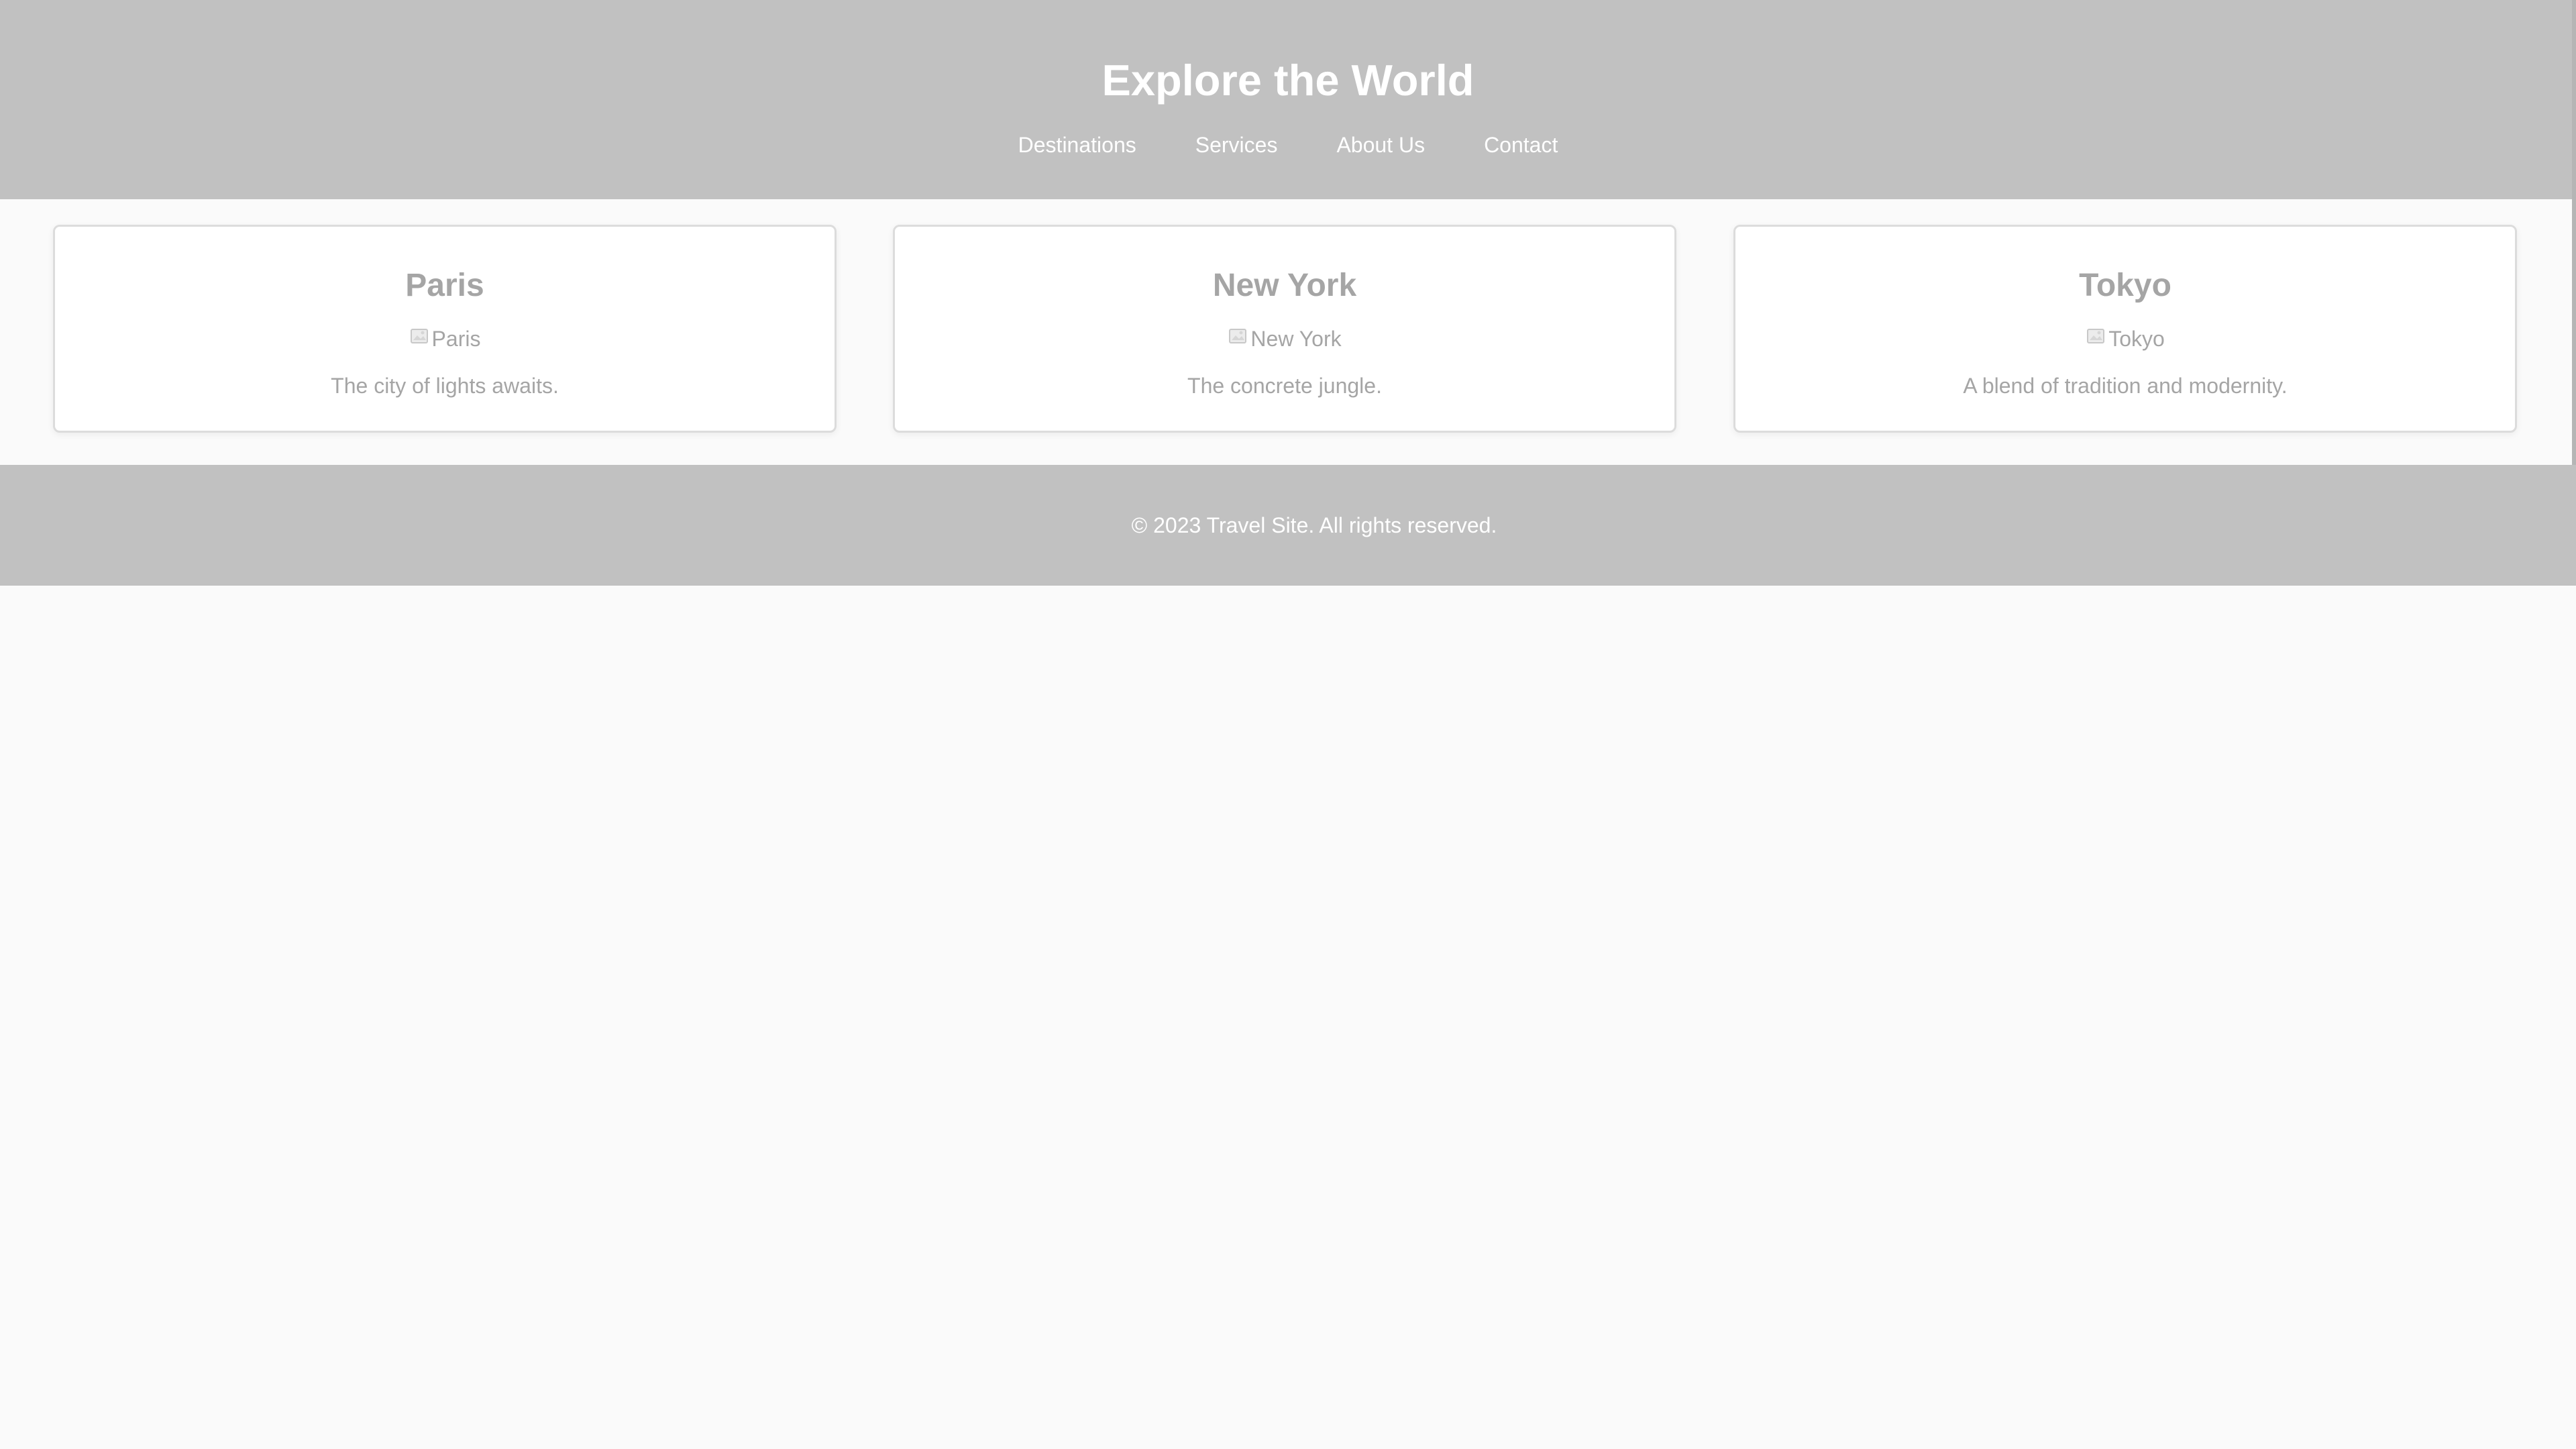 This screenshot has height=1449, width=2576. Describe the element at coordinates (2125, 285) in the screenshot. I see `card-title: Tokyo` at that location.